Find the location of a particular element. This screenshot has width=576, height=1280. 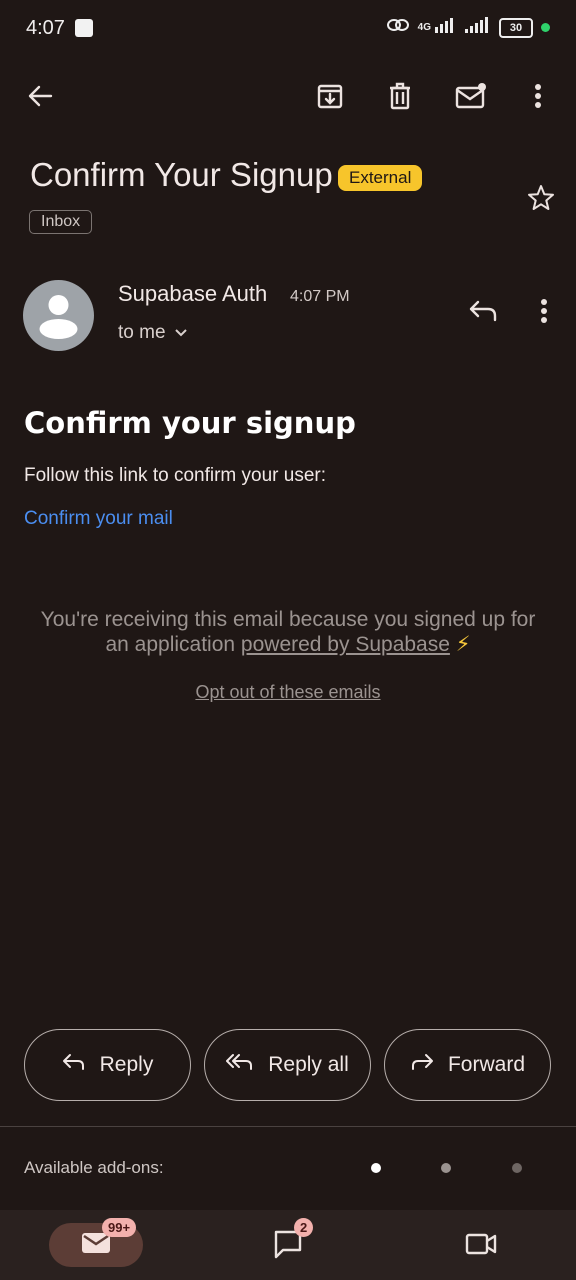

powered-by-link: powered by Supabase is located at coordinates (345, 644).